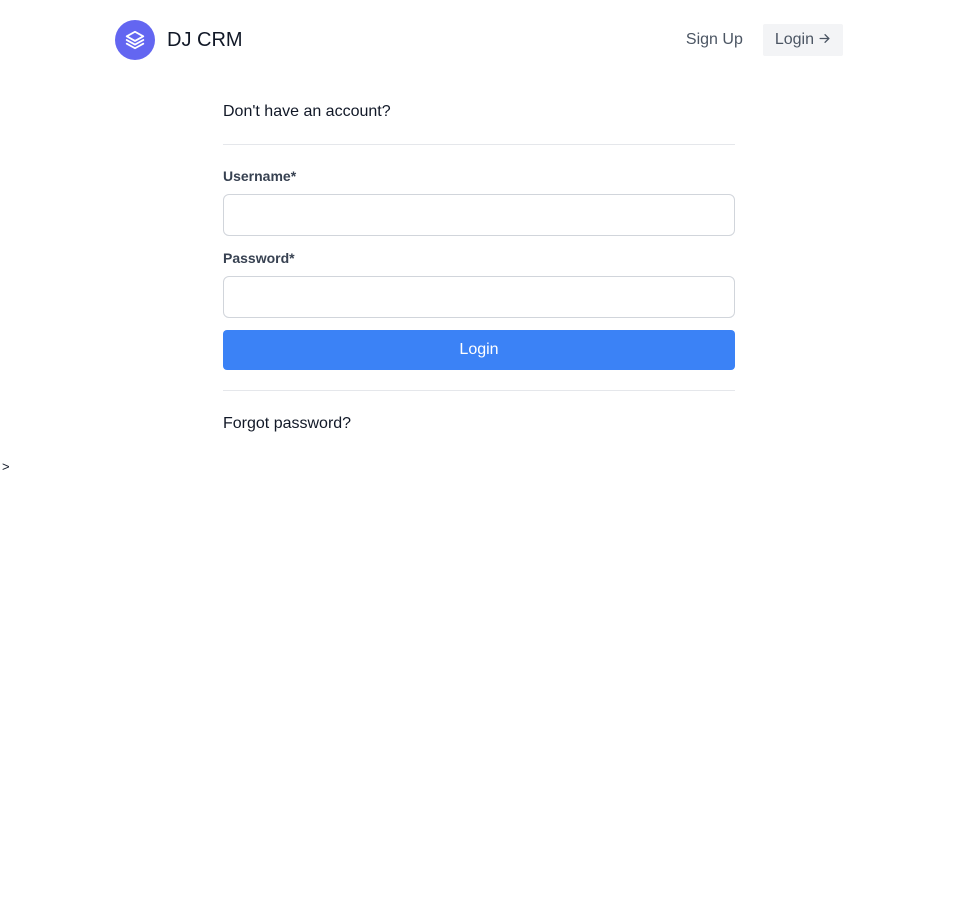  What do you see at coordinates (205, 39) in the screenshot?
I see `brand-name: DJ CRM` at bounding box center [205, 39].